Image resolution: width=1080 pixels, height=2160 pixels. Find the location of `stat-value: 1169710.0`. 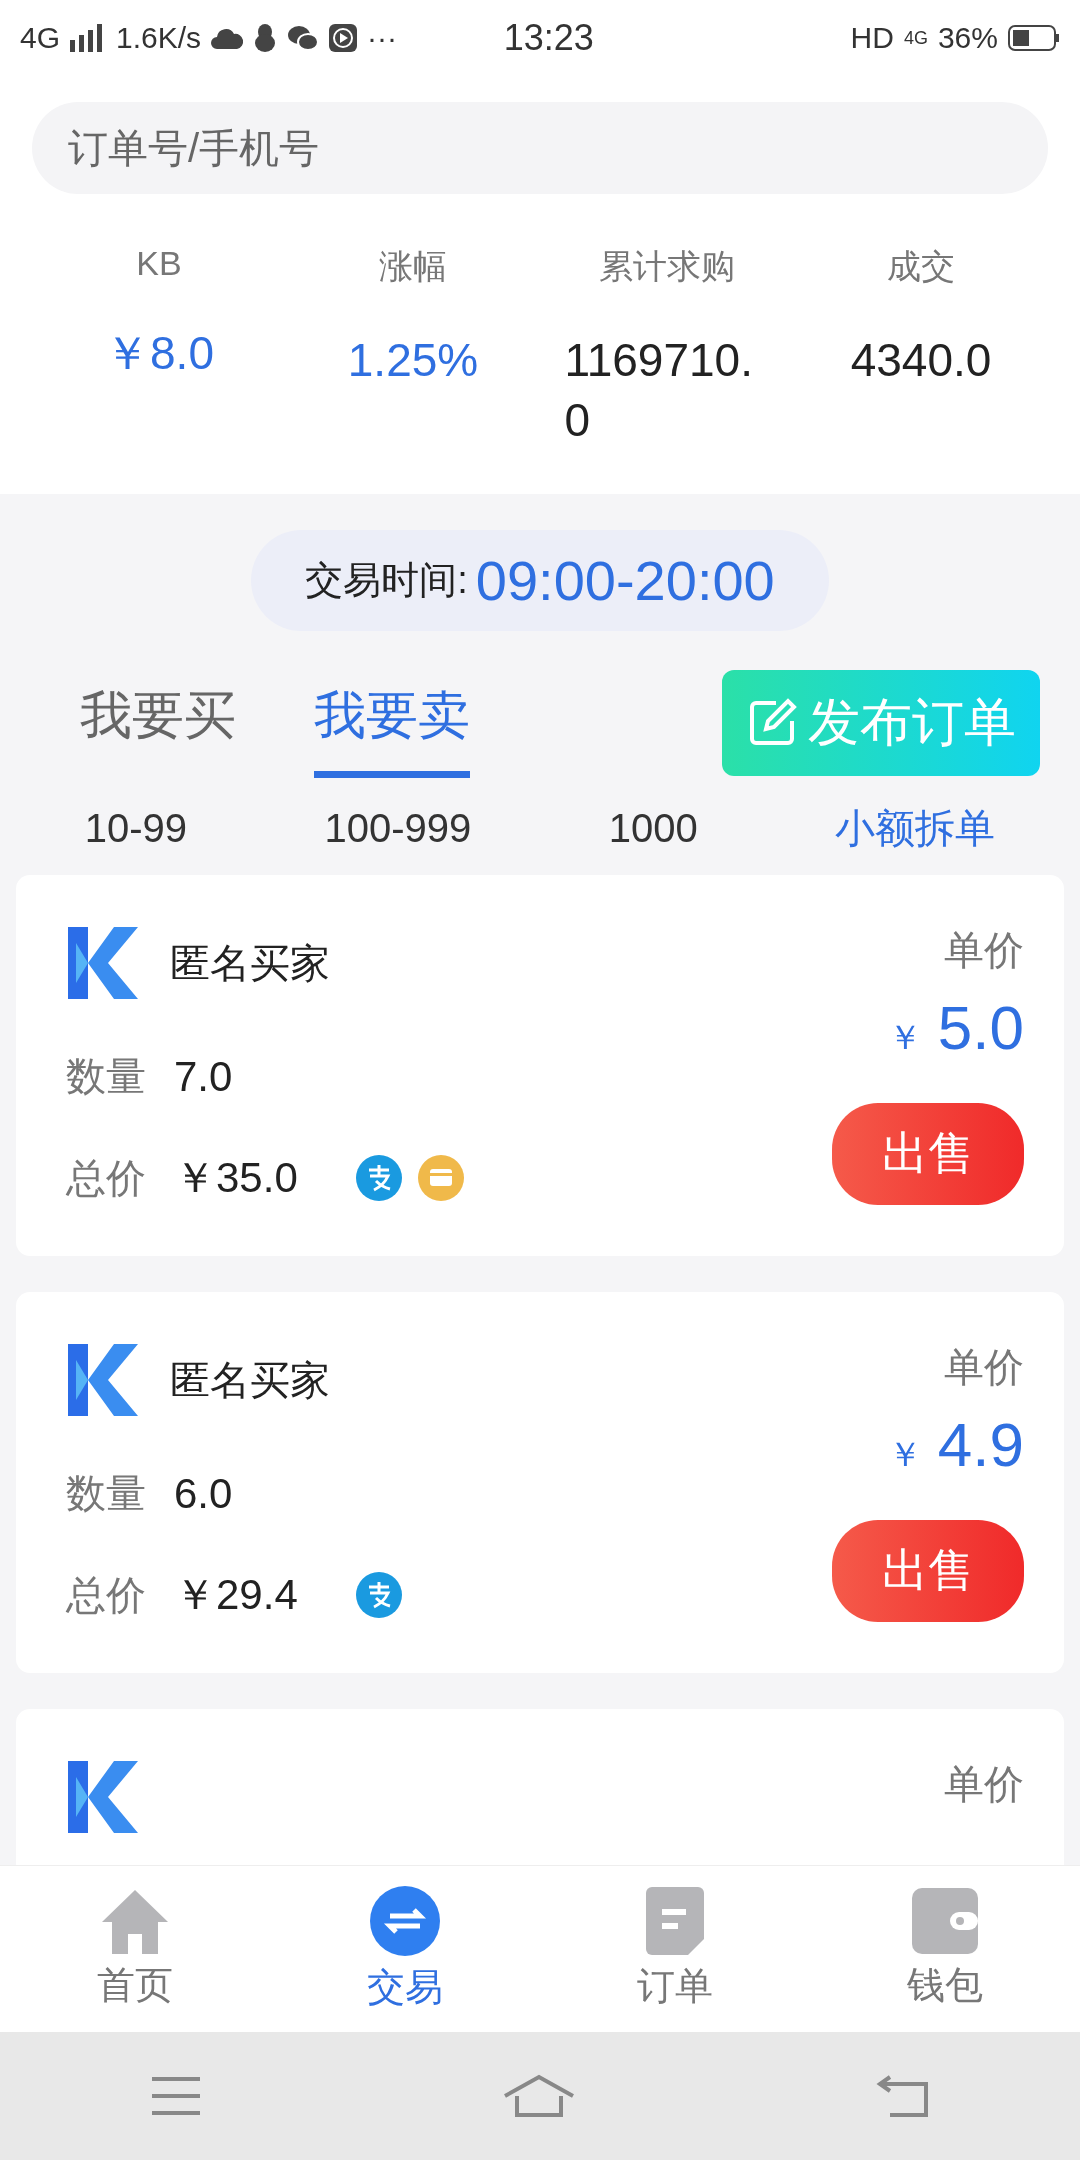

stat-value: 1169710.0 is located at coordinates (659, 390).